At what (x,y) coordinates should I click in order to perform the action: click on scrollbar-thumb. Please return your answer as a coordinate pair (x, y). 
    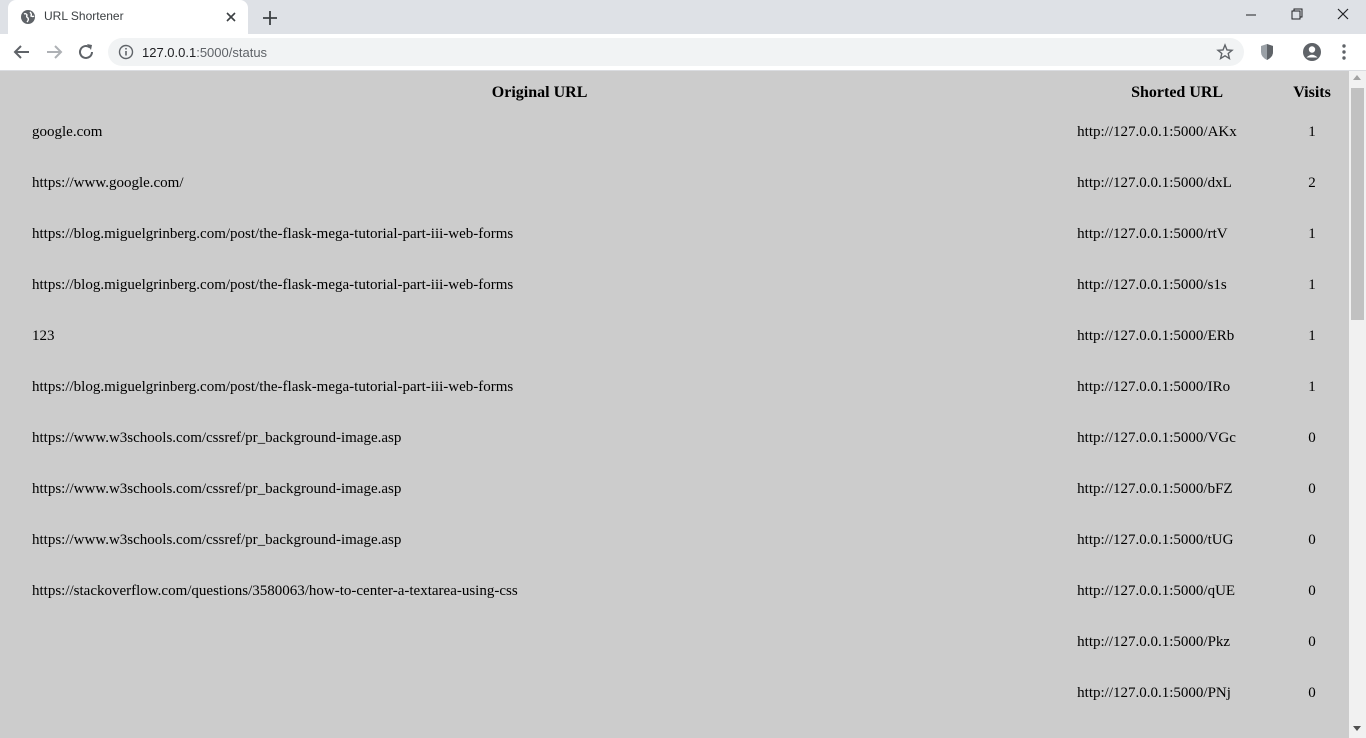
    Looking at the image, I should click on (1357, 204).